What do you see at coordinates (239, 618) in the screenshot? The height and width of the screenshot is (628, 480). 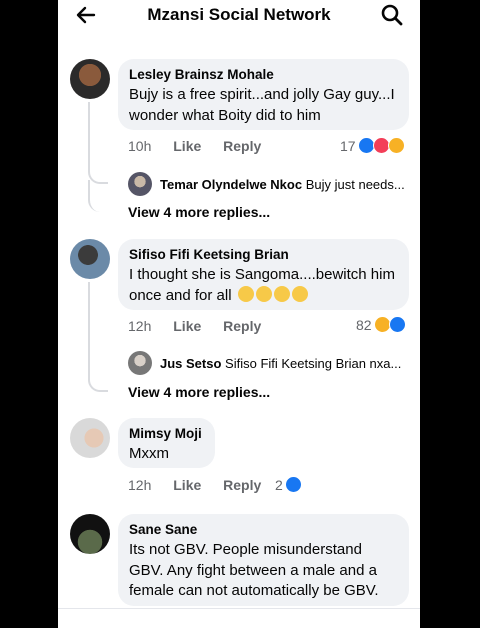 I see `comment-composer-bar` at bounding box center [239, 618].